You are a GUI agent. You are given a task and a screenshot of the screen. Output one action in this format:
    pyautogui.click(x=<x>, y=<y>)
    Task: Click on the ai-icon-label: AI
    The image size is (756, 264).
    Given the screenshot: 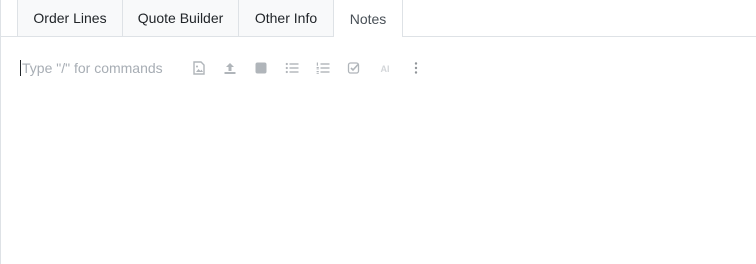 What is the action you would take?
    pyautogui.click(x=385, y=69)
    